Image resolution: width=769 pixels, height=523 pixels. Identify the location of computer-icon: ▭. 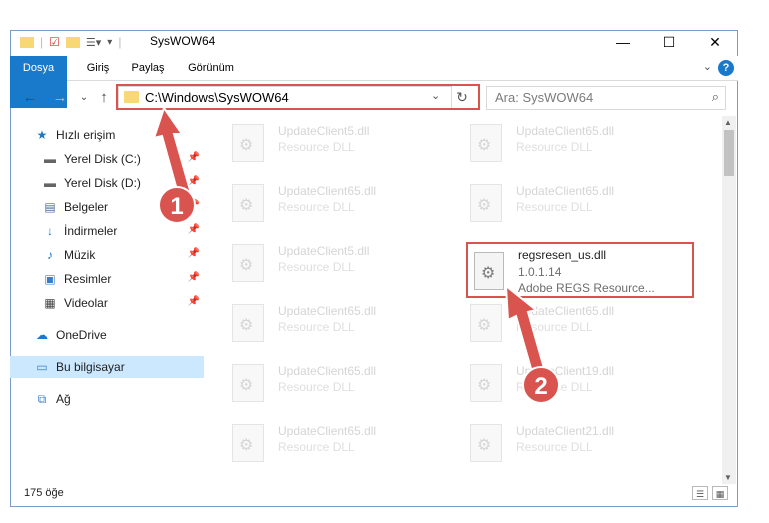
(42, 367).